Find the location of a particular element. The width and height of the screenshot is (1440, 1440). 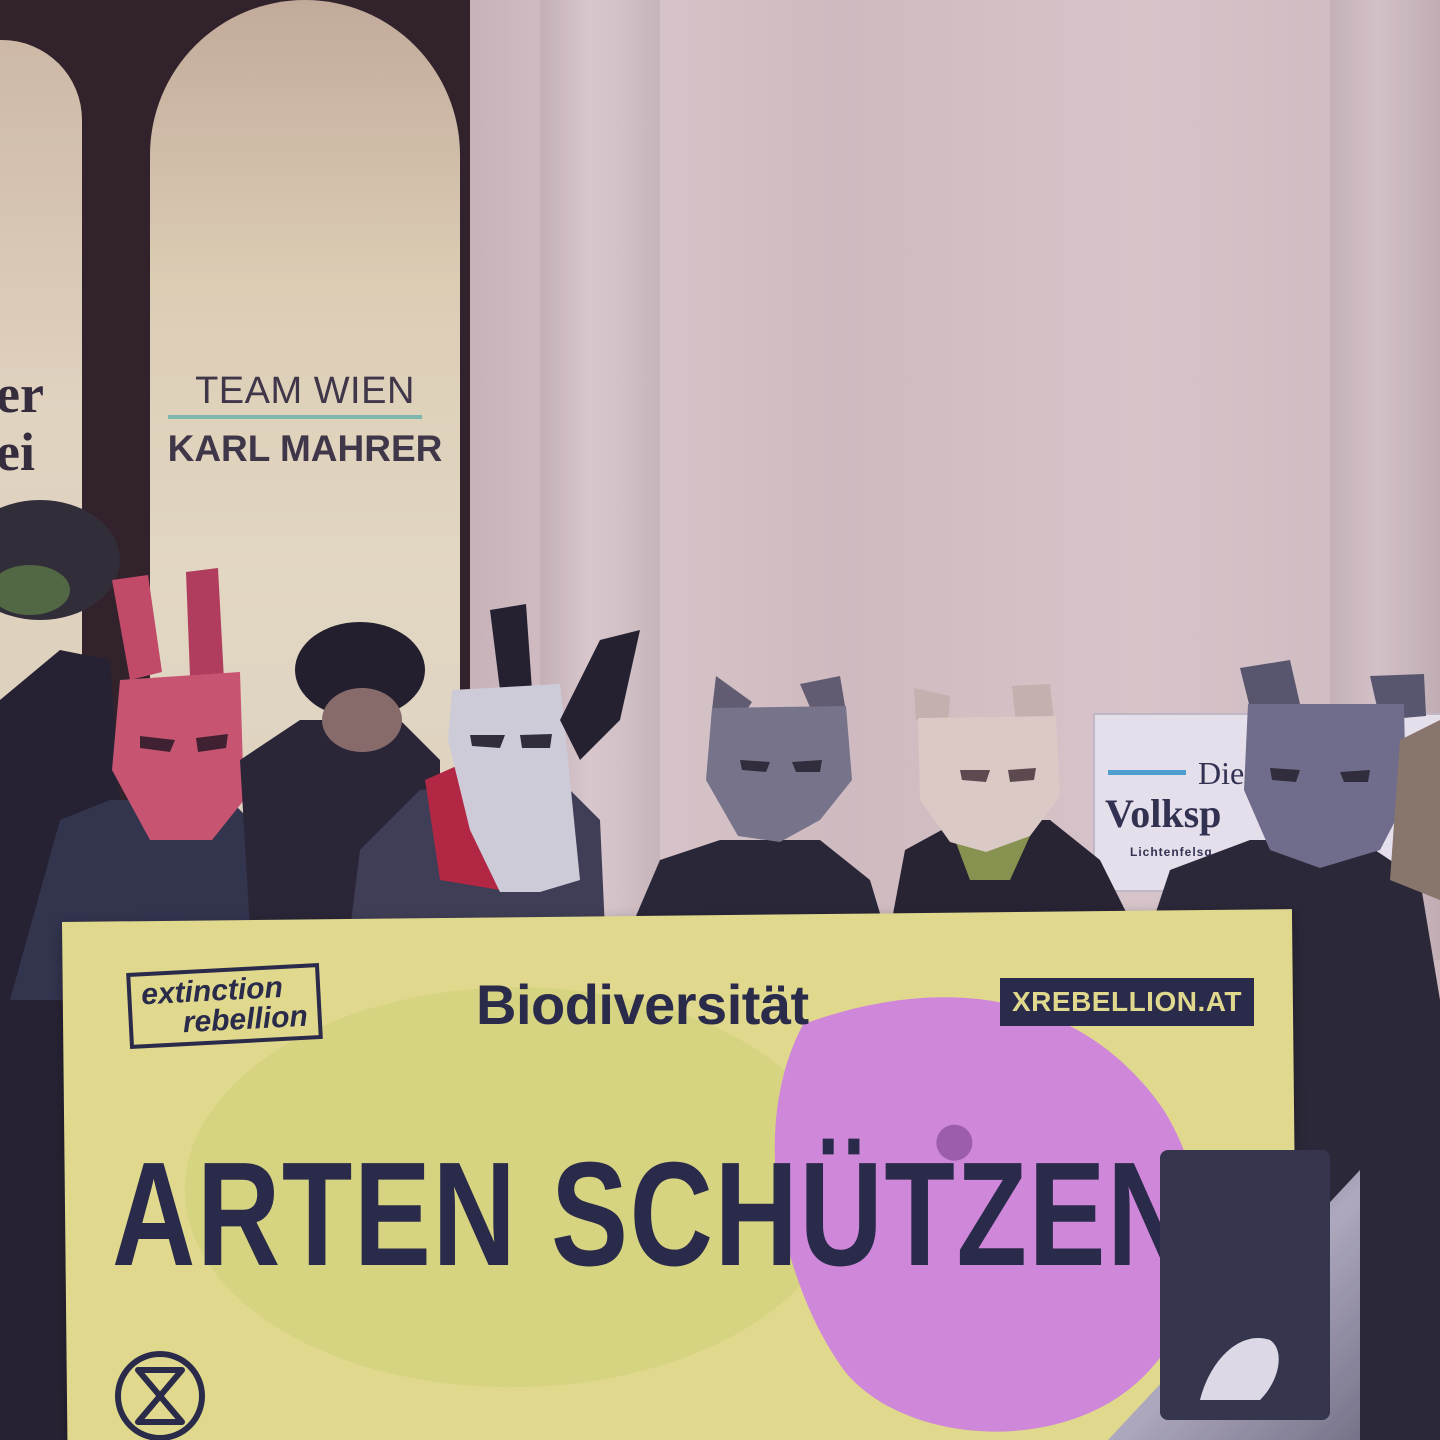

xr-logo: extinction rebellion is located at coordinates (224, 1006).